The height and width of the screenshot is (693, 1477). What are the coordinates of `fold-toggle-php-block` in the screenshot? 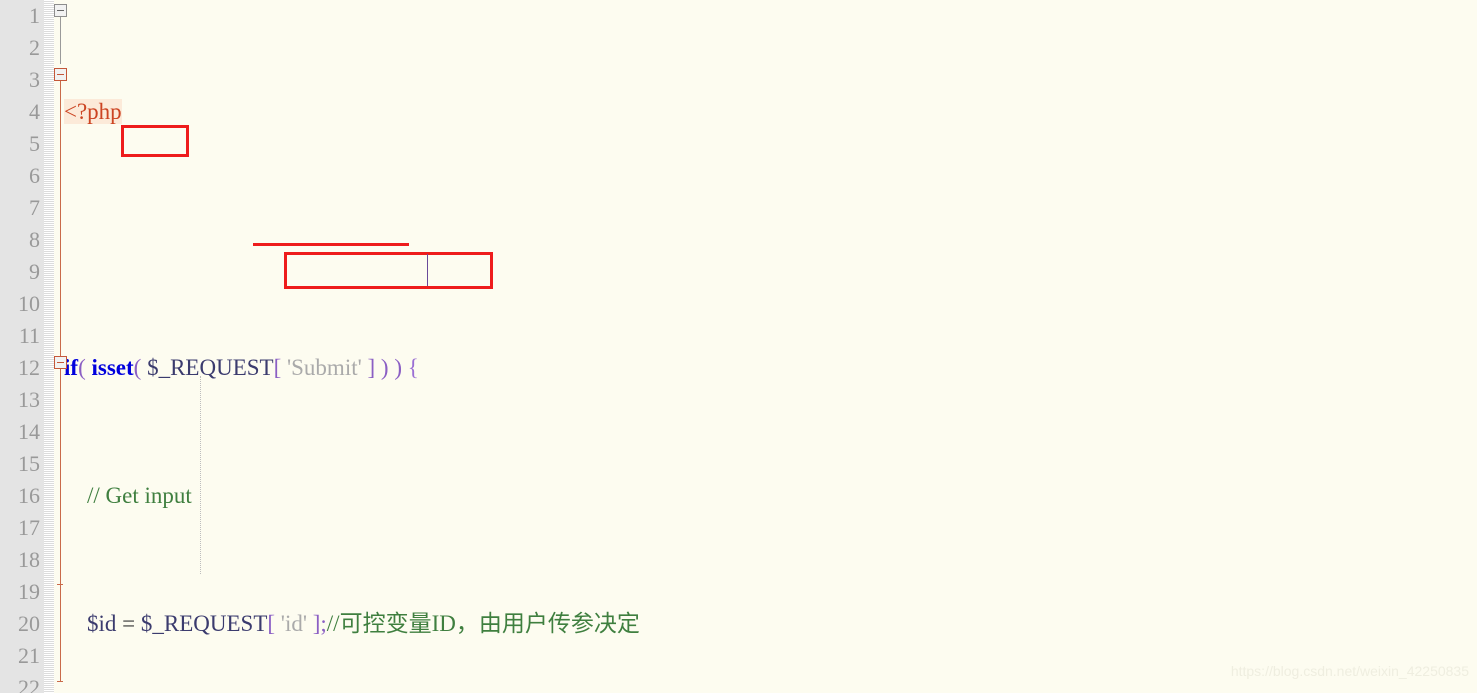 It's located at (60, 10).